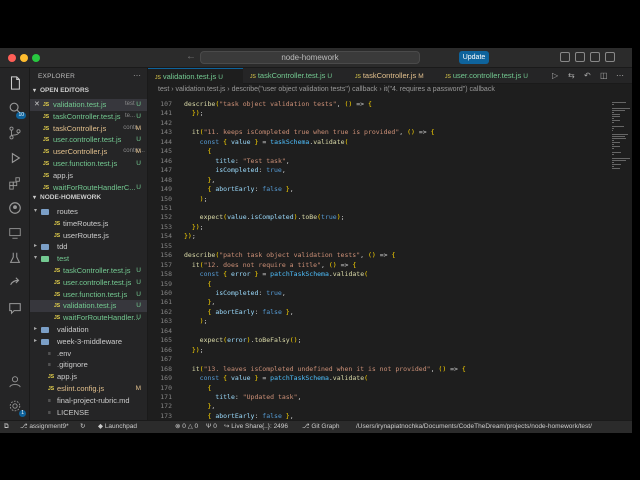  Describe the element at coordinates (37, 105) in the screenshot. I see `close-icon: ✕` at that location.